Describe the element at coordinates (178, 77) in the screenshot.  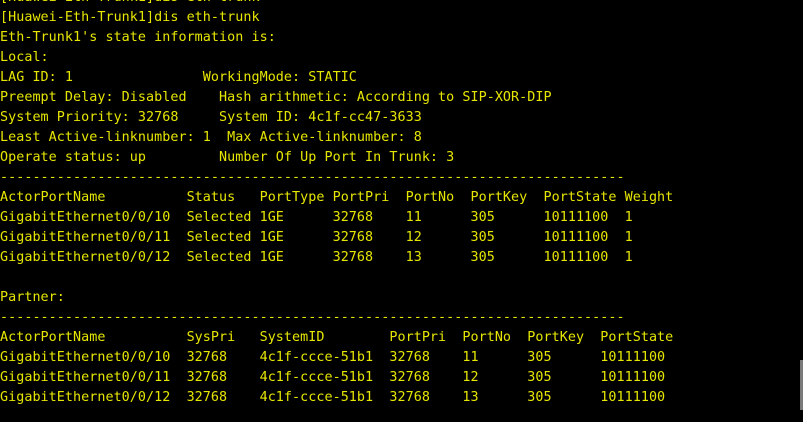
I see `lag-id-line: LAG ID: 1 WorkingMode: STATIC` at that location.